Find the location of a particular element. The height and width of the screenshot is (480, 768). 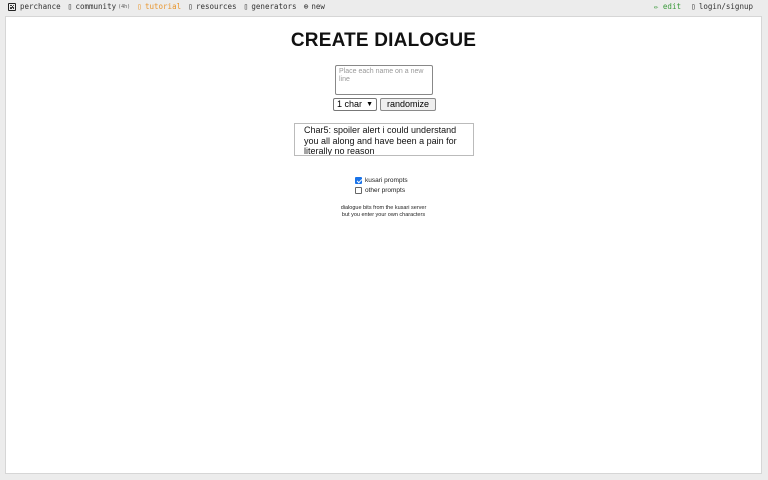

names-input: Place each name on a new line is located at coordinates (384, 80).